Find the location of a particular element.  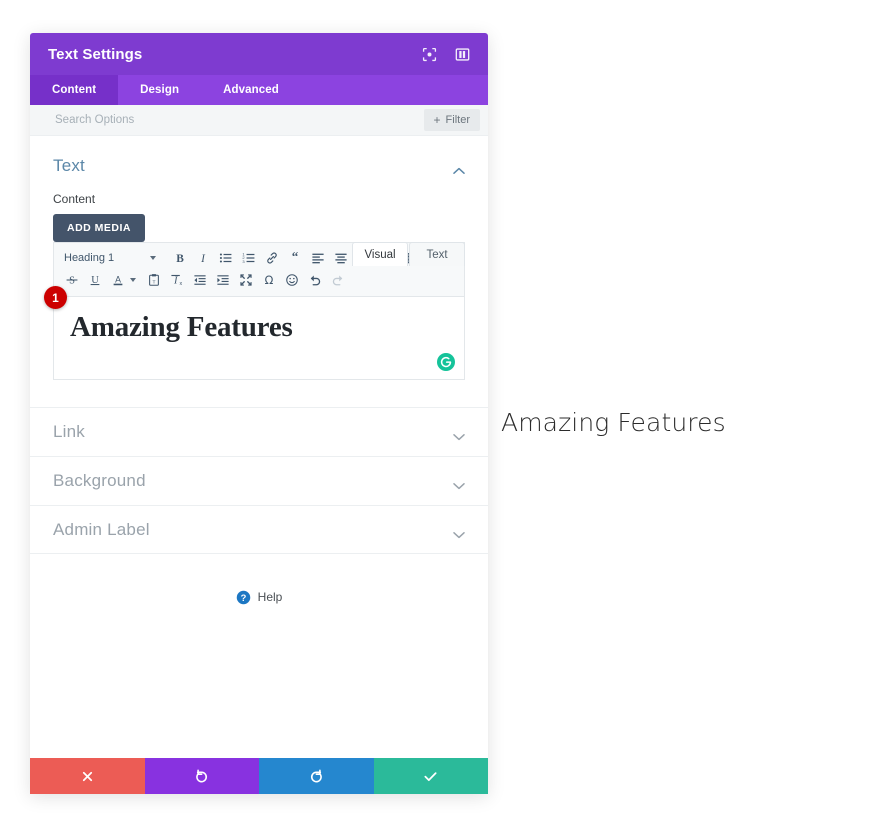

x-icon is located at coordinates (87, 776).